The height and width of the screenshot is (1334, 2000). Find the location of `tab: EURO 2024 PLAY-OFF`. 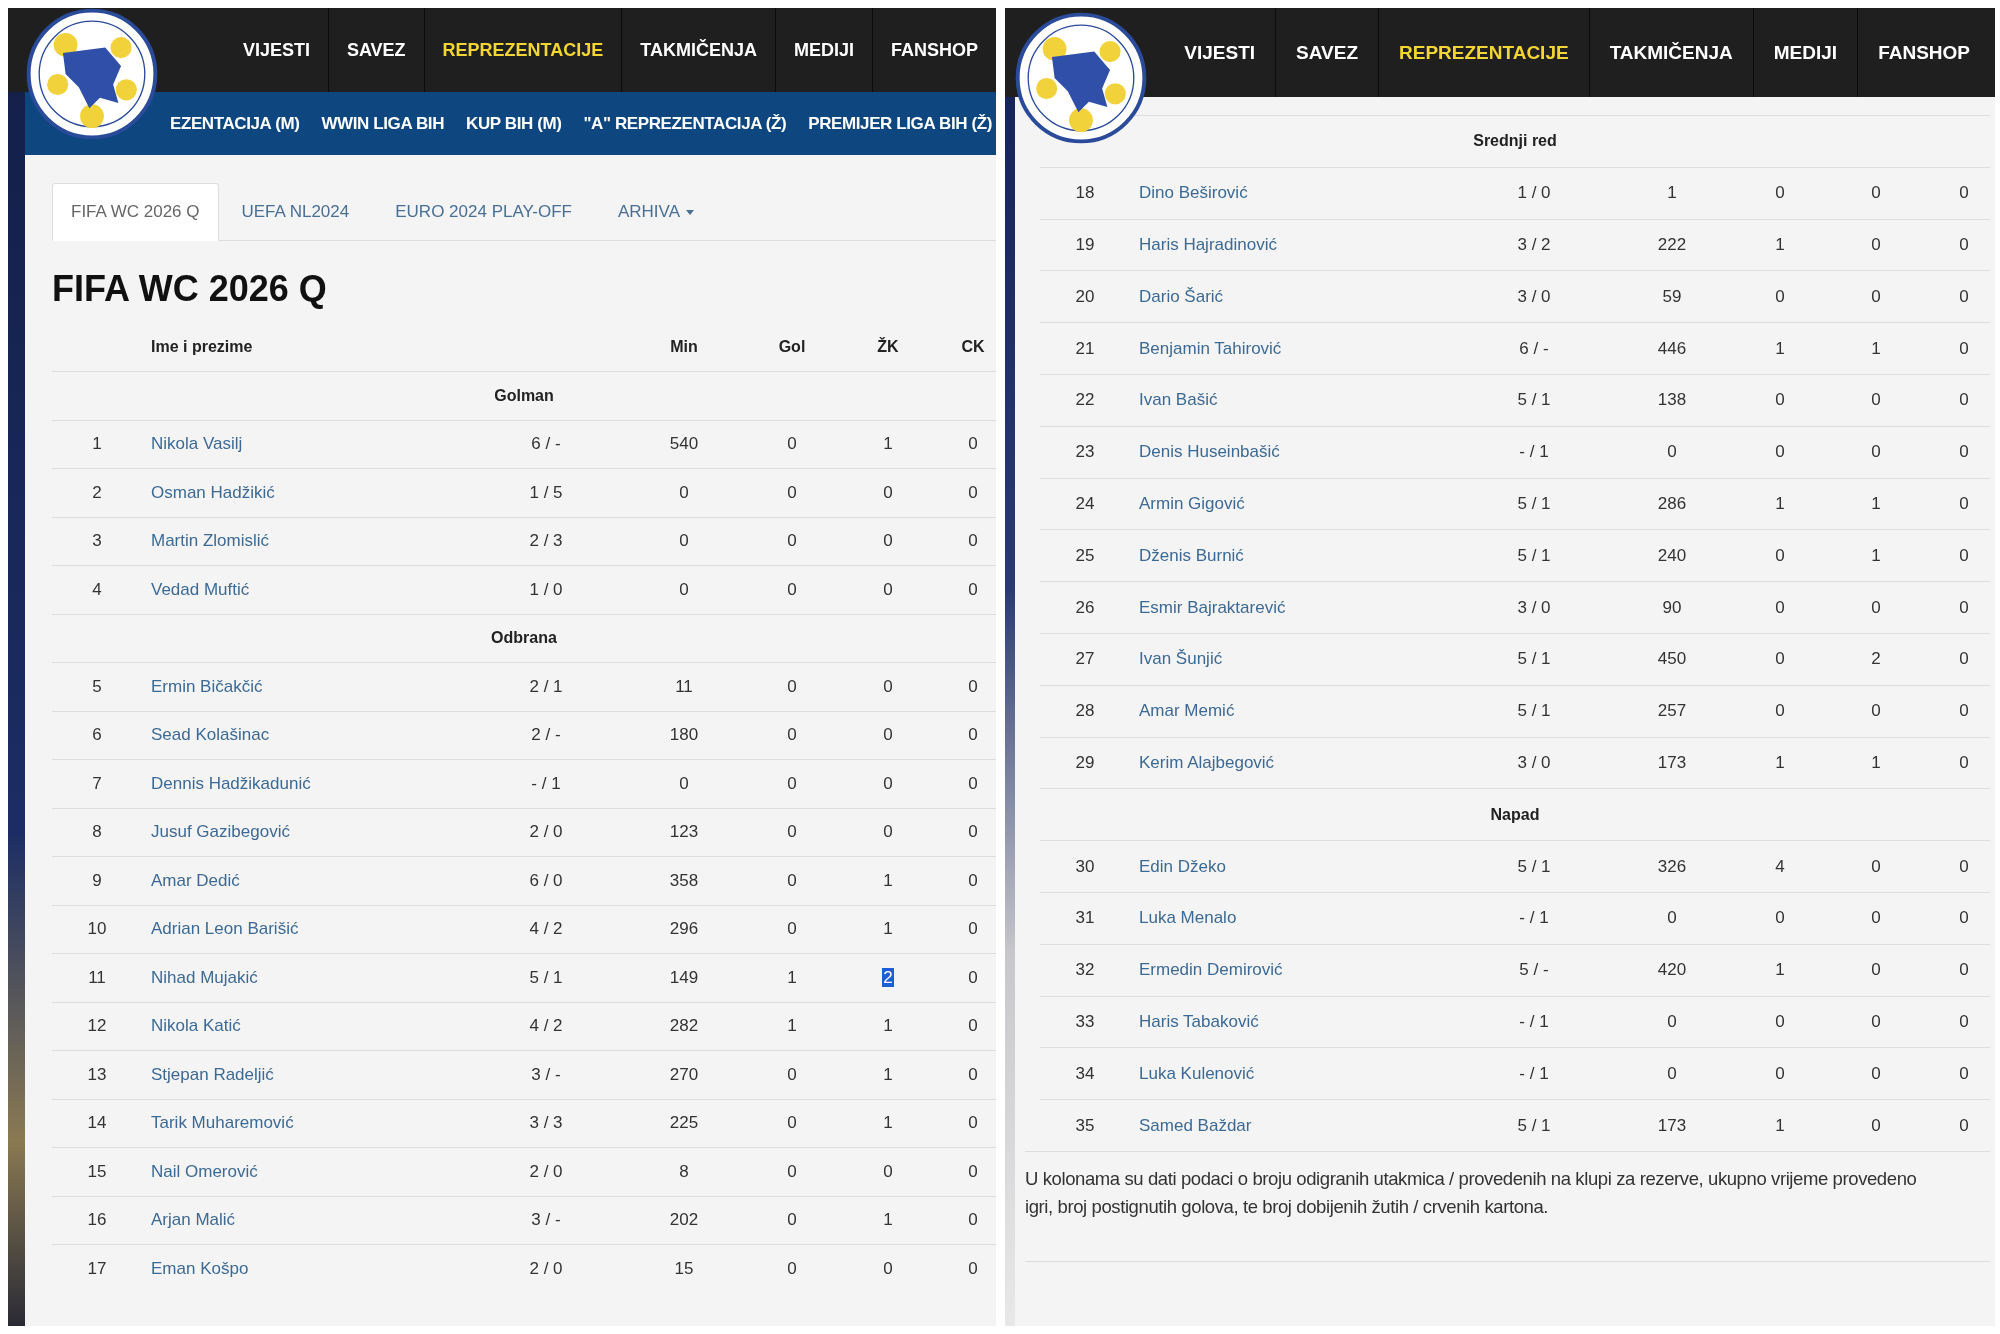

tab: EURO 2024 PLAY-OFF is located at coordinates (483, 212).